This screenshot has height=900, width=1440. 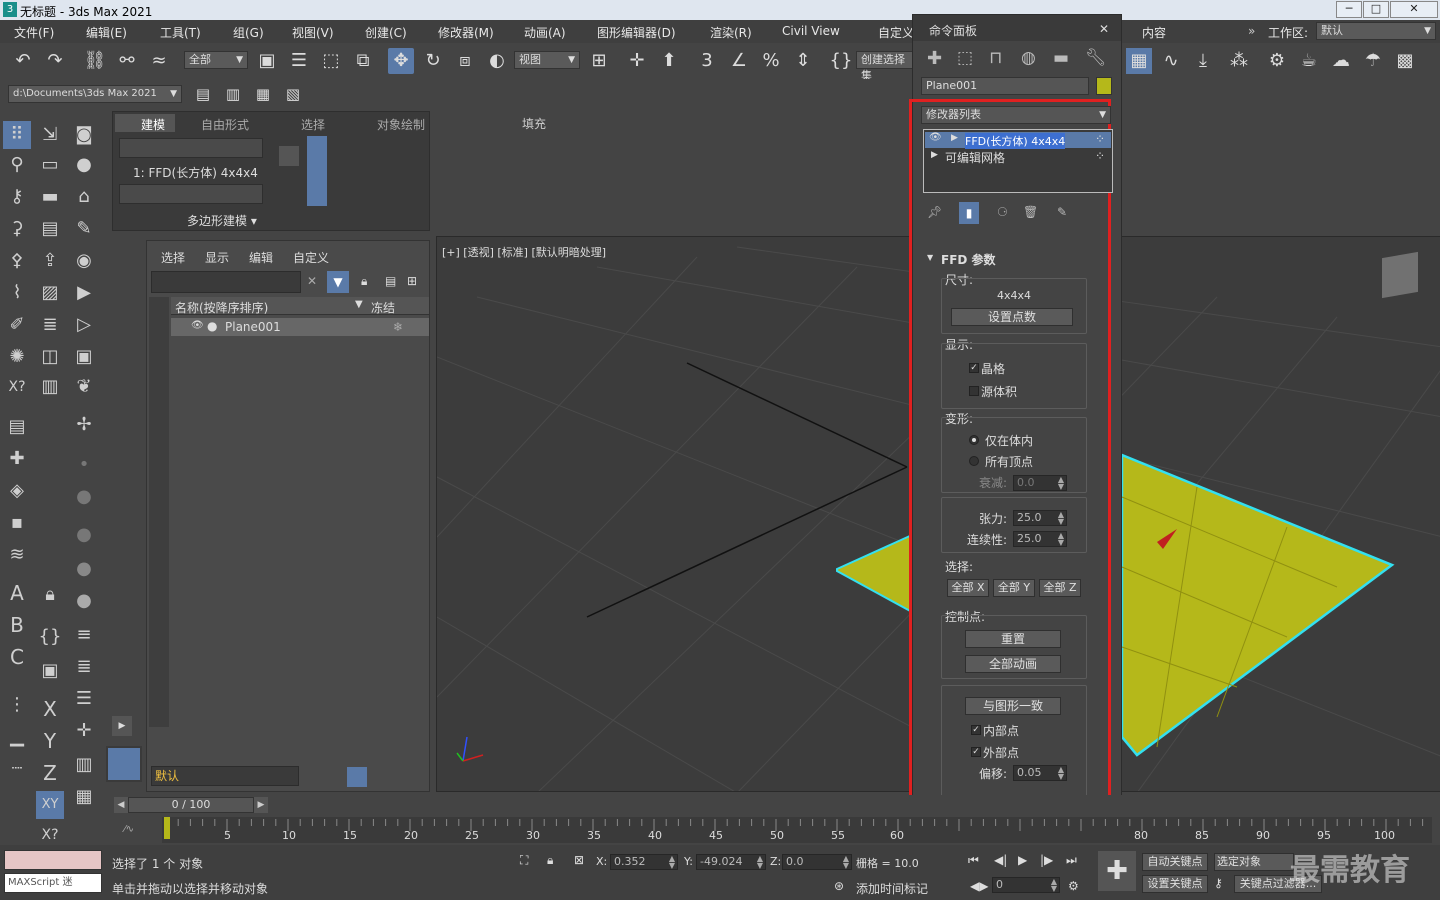 What do you see at coordinates (17, 657) in the screenshot?
I see `text-c-icon: C` at bounding box center [17, 657].